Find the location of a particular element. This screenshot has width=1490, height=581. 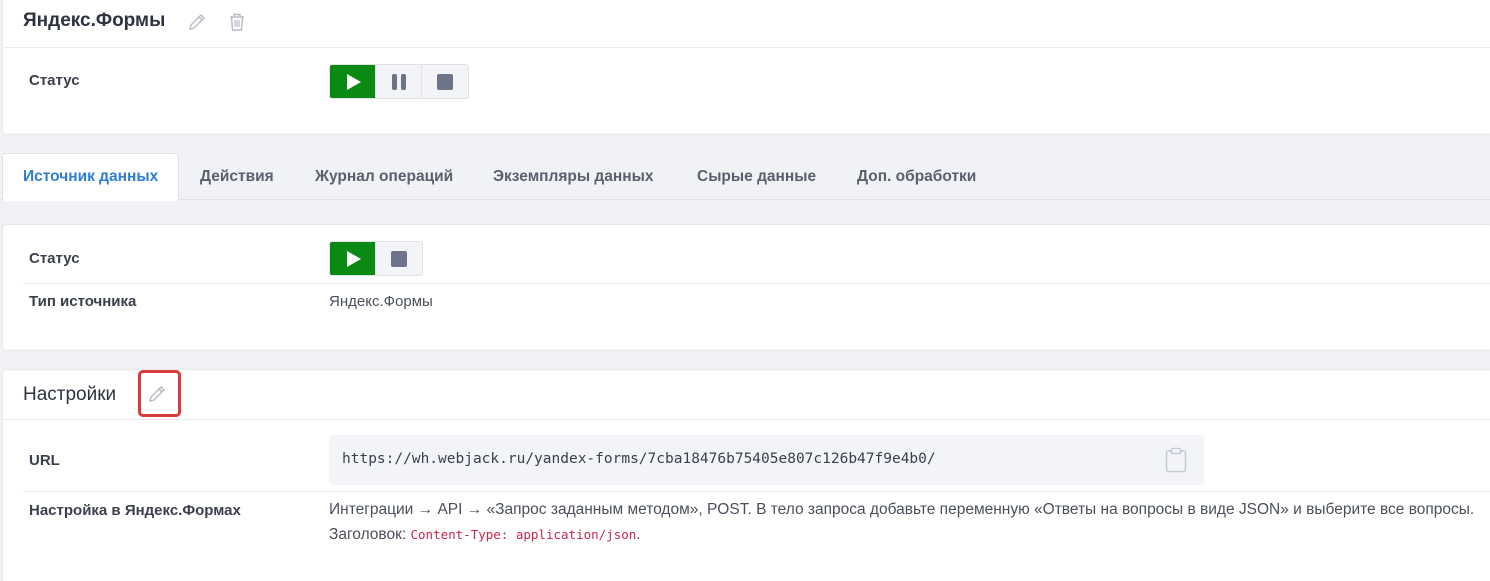

source-play-button is located at coordinates (353, 258).